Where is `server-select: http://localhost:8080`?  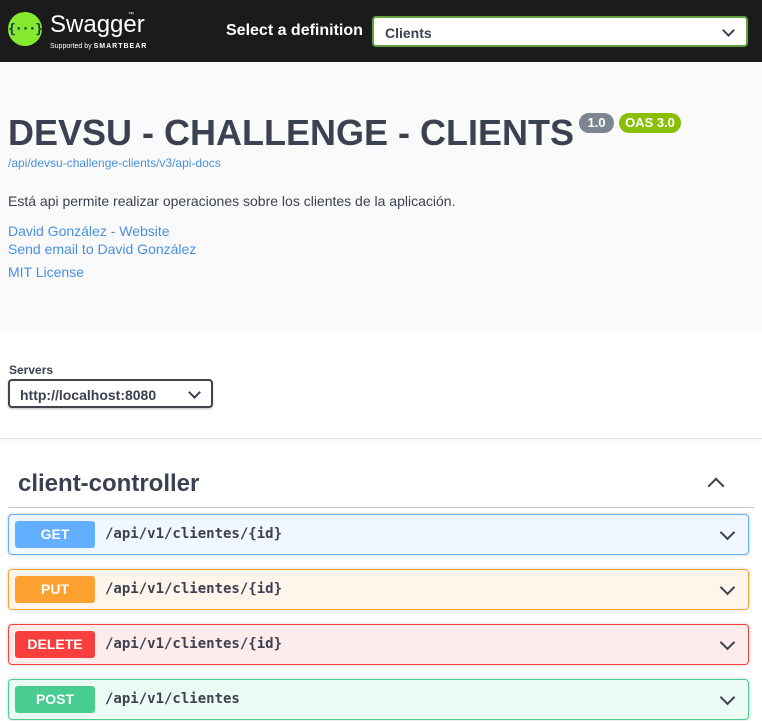 server-select: http://localhost:8080 is located at coordinates (110, 393).